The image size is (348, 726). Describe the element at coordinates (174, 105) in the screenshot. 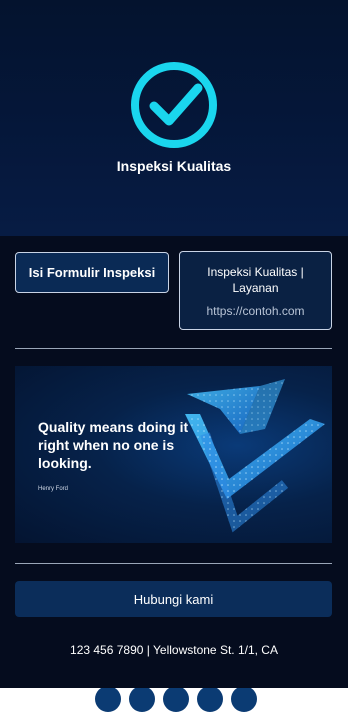

I see `check-circle-icon` at that location.